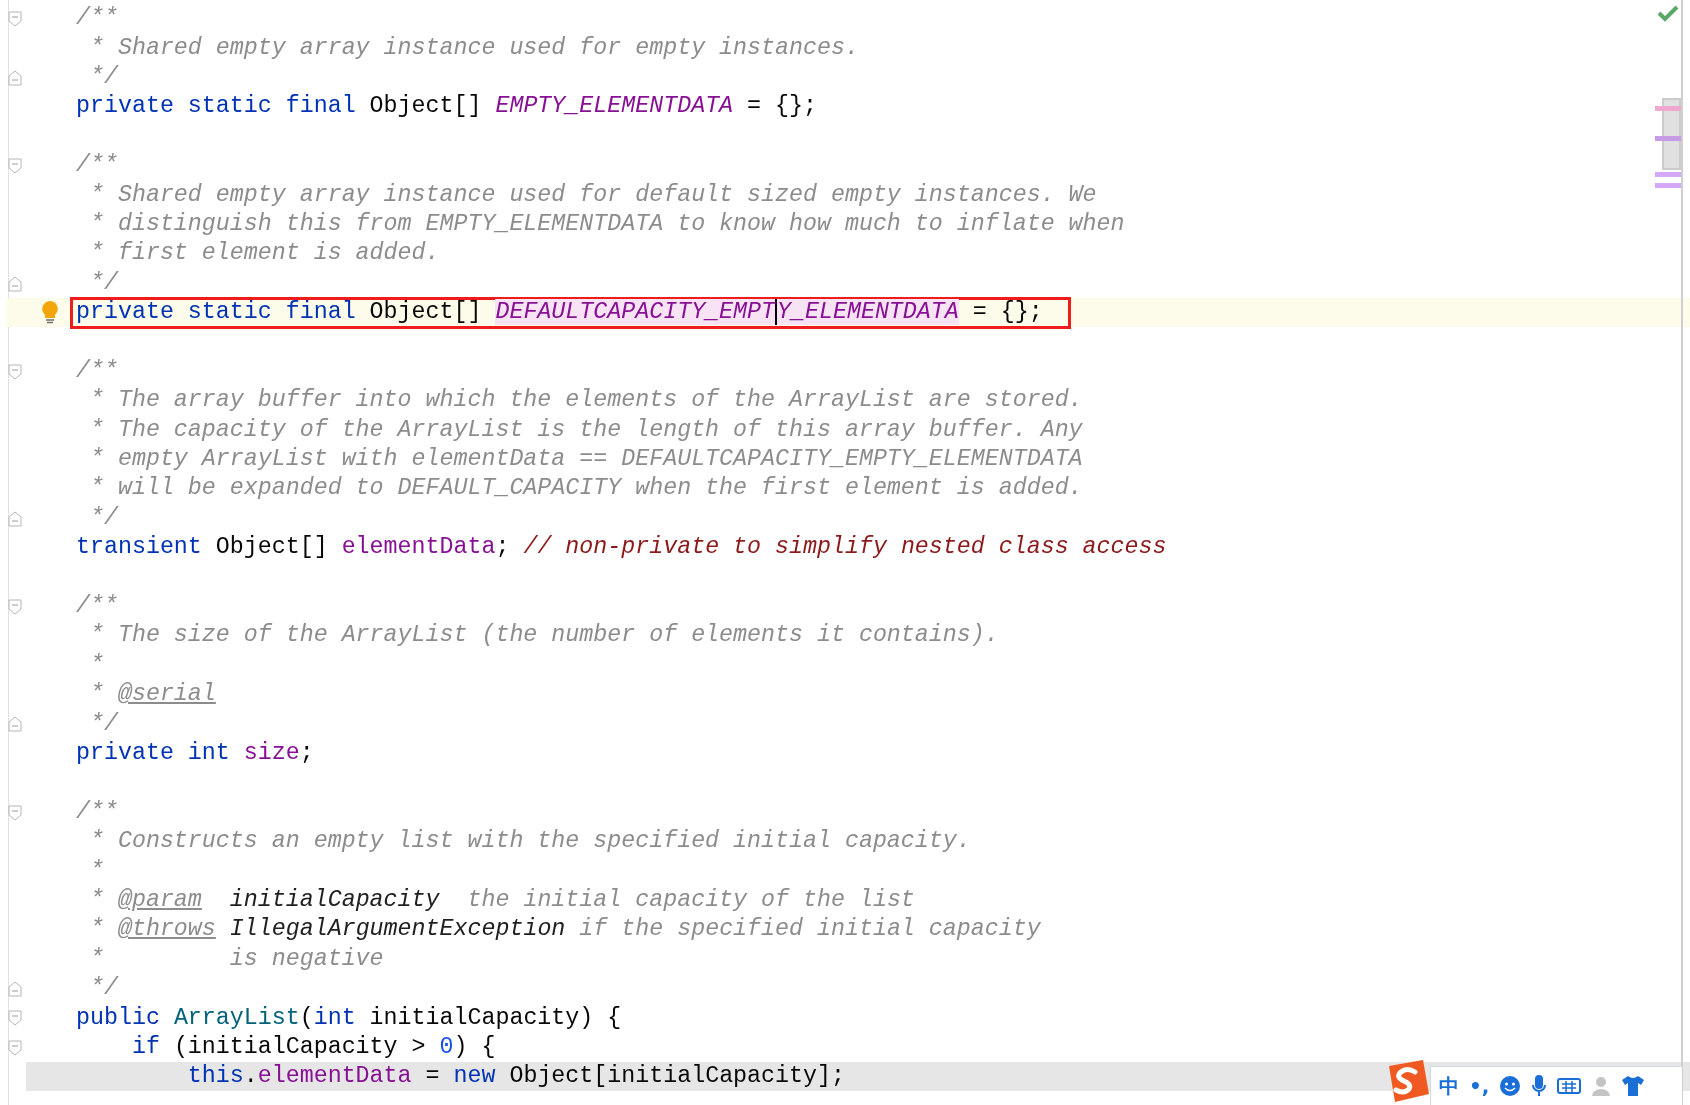  What do you see at coordinates (1539, 1086) in the screenshot?
I see `microphone-icon` at bounding box center [1539, 1086].